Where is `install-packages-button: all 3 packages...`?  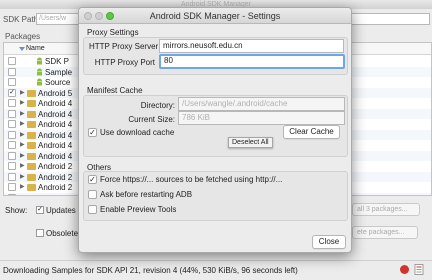 install-packages-button: all 3 packages... is located at coordinates (386, 209).